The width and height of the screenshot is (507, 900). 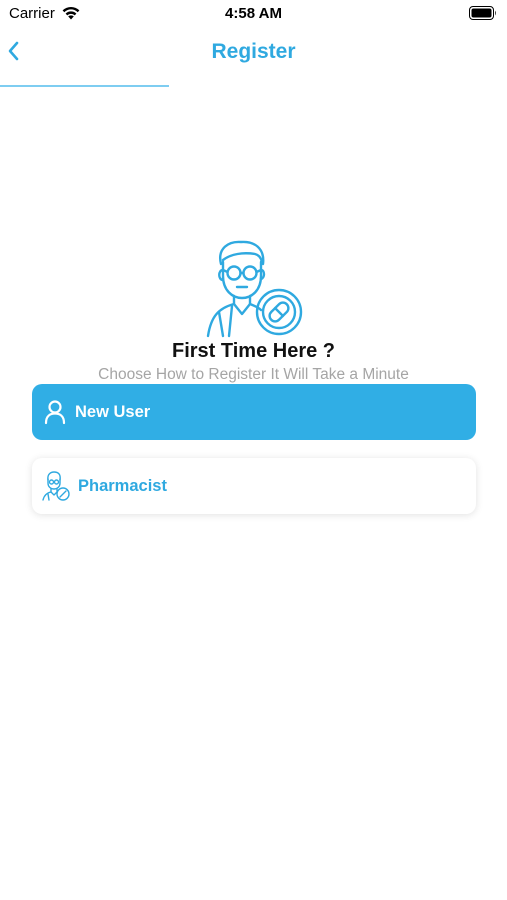 What do you see at coordinates (254, 412) in the screenshot?
I see `new-user-button: New User` at bounding box center [254, 412].